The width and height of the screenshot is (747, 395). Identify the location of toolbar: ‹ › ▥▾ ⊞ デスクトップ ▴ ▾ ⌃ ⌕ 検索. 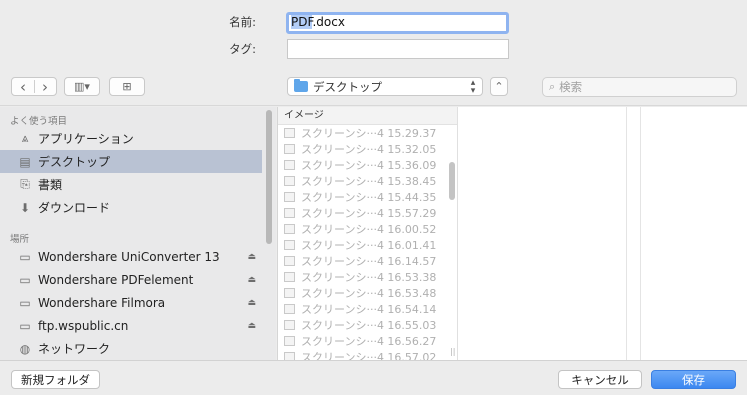
(373, 87).